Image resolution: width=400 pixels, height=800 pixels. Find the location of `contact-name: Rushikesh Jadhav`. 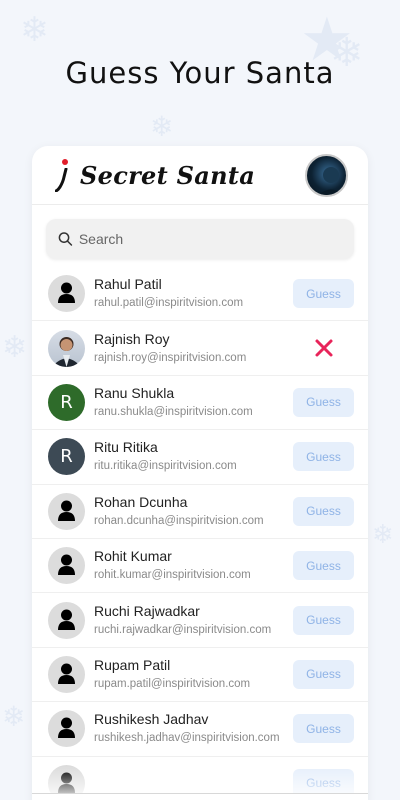

contact-name: Rushikesh Jadhav is located at coordinates (151, 719).